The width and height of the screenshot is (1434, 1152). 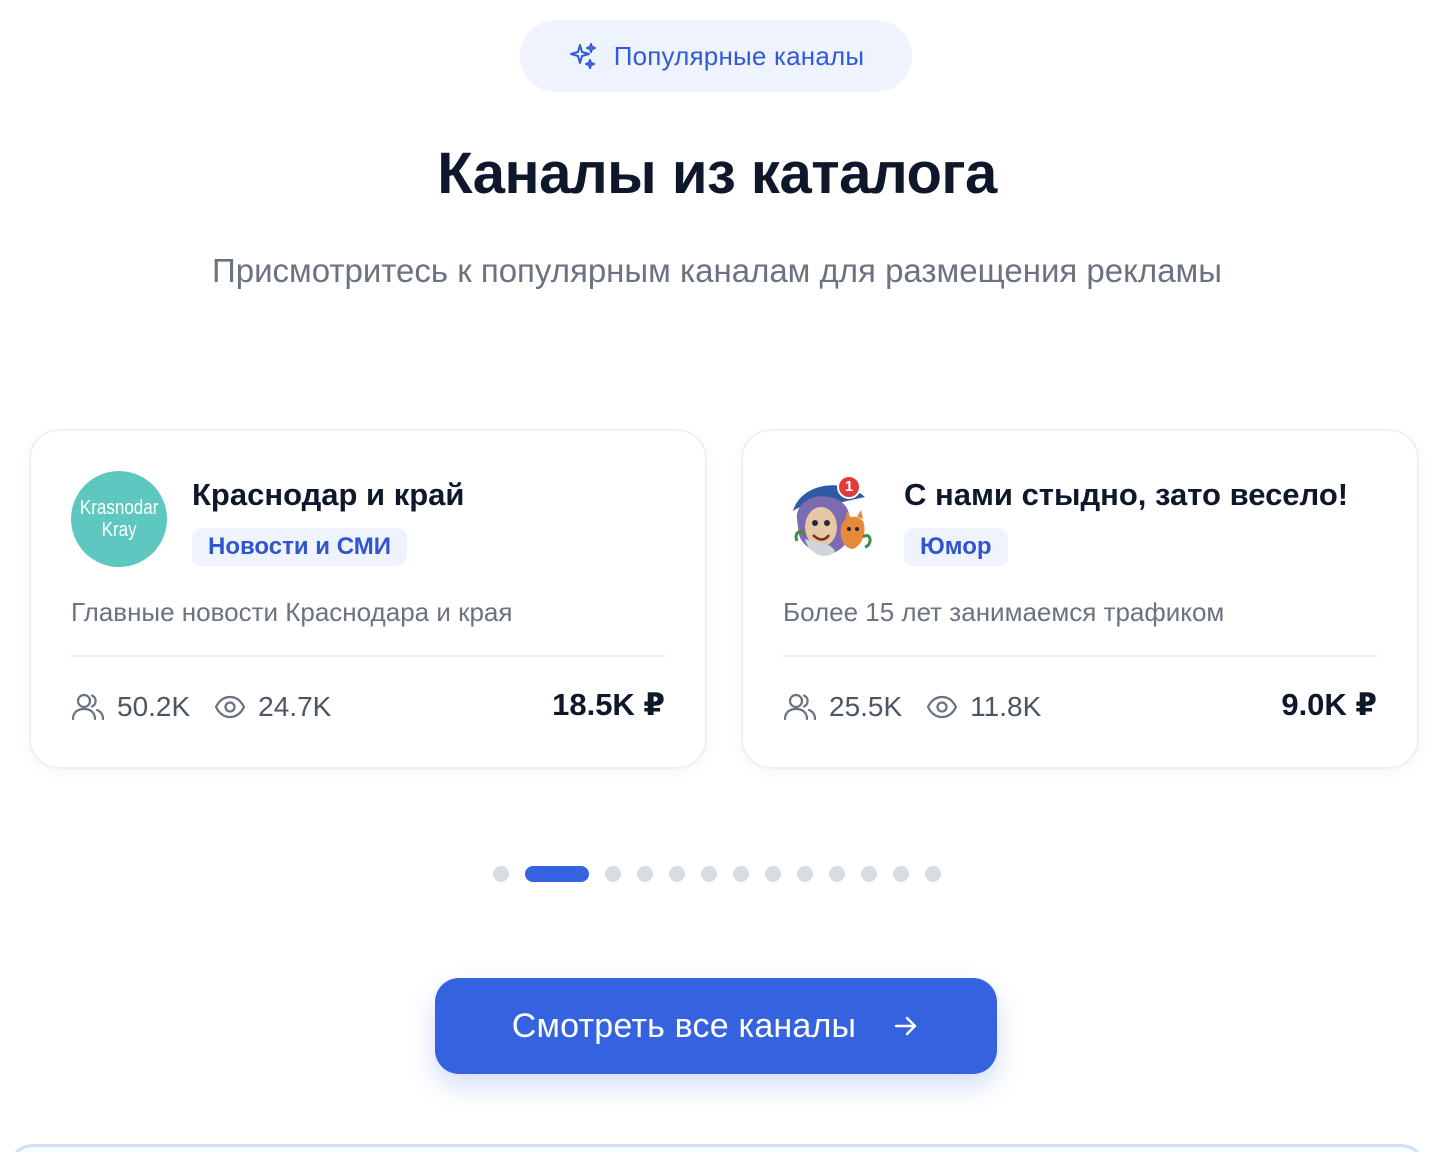 I want to click on views-count: 24.7K, so click(x=295, y=706).